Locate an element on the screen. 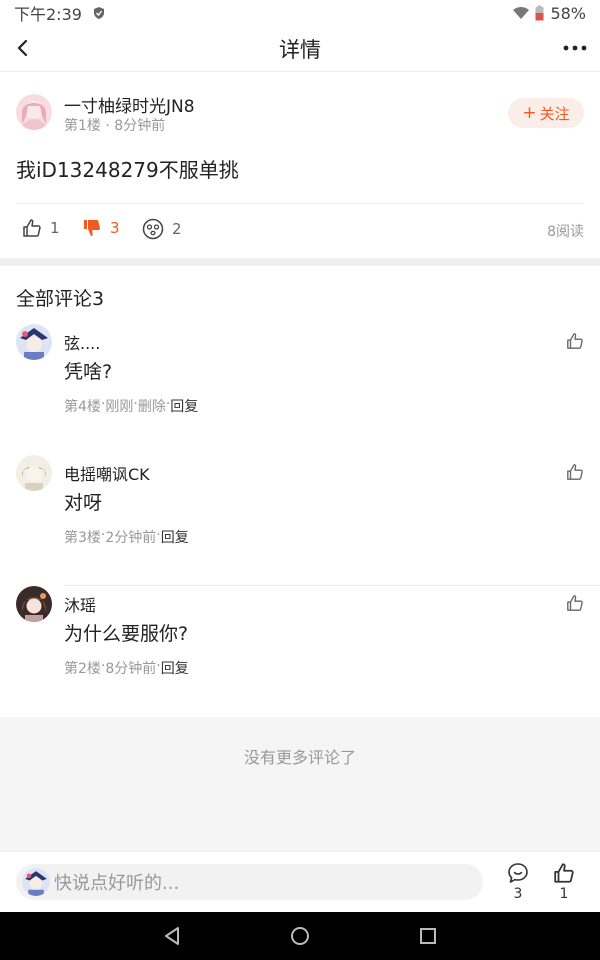 The image size is (600, 960). nav-recents-icon is located at coordinates (428, 936).